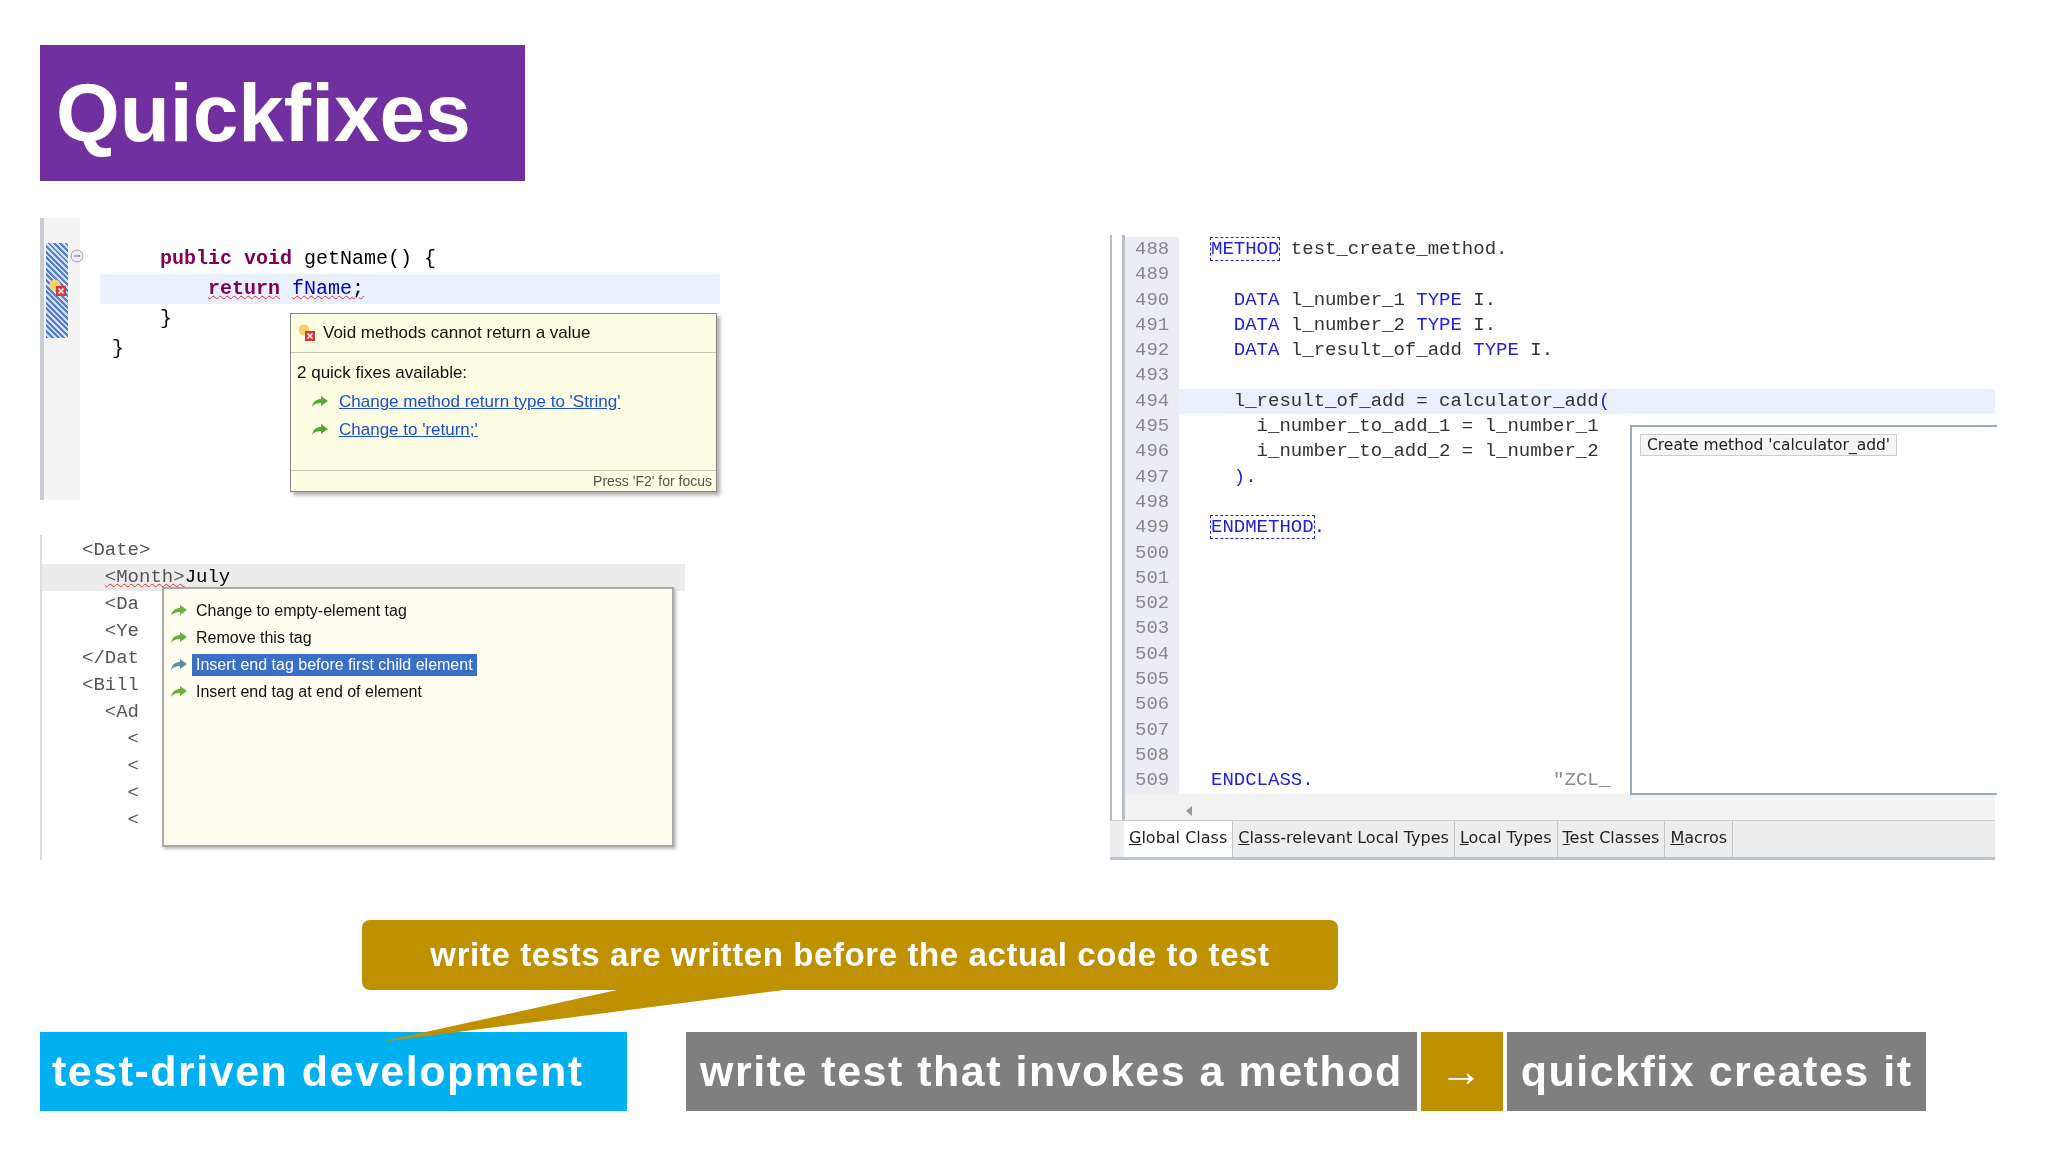 The image size is (2048, 1152). I want to click on proposal-item: Insert end tag before first child element, so click(334, 664).